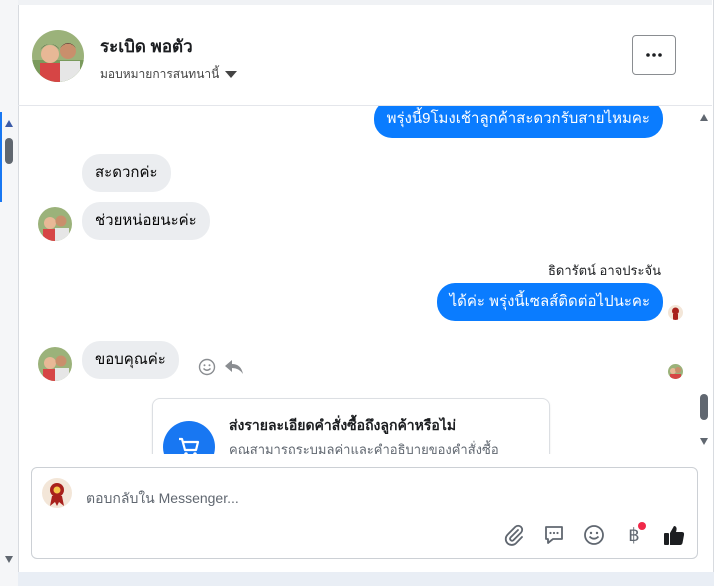 Image resolution: width=714 pixels, height=586 pixels. What do you see at coordinates (549, 302) in the screenshot?
I see `message-outgoing: ได้ค่ะ พรุ่งนี้เซลส์ติดต่อไปนะคะ` at bounding box center [549, 302].